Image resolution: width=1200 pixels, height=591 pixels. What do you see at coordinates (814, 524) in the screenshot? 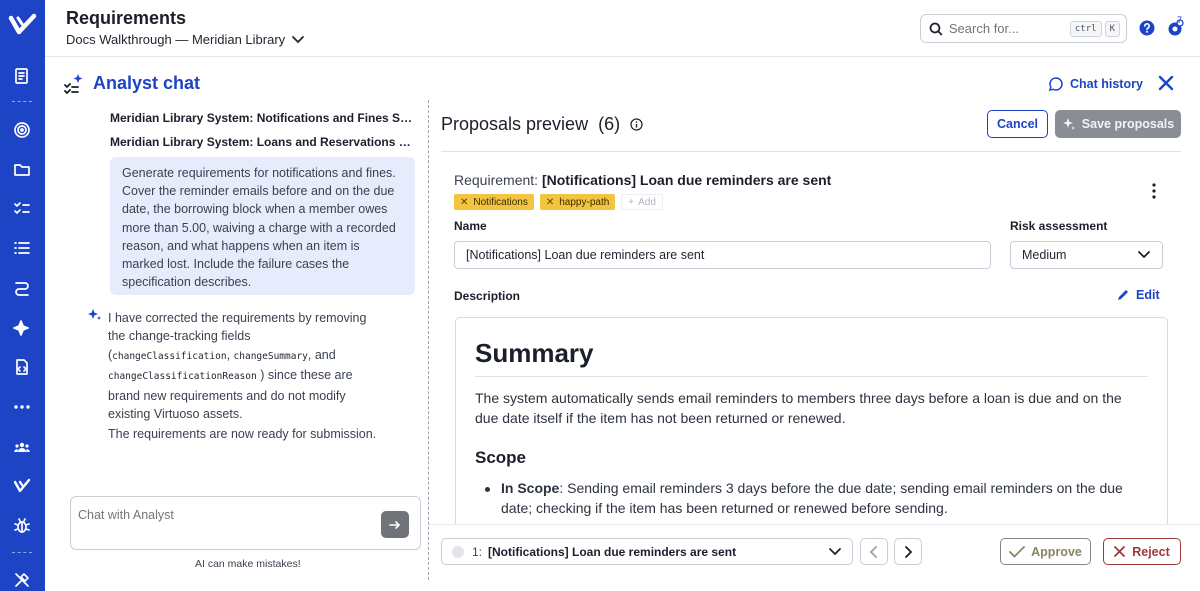
I see `footer-divider` at bounding box center [814, 524].